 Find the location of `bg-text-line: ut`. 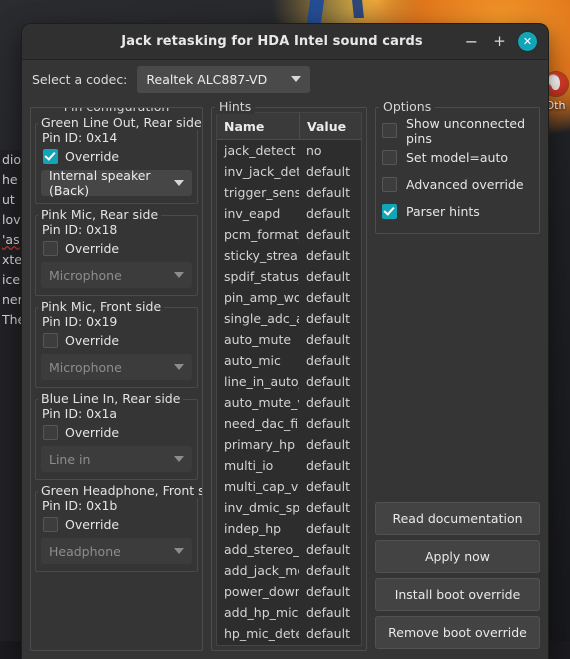

bg-text-line: ut is located at coordinates (8, 199).